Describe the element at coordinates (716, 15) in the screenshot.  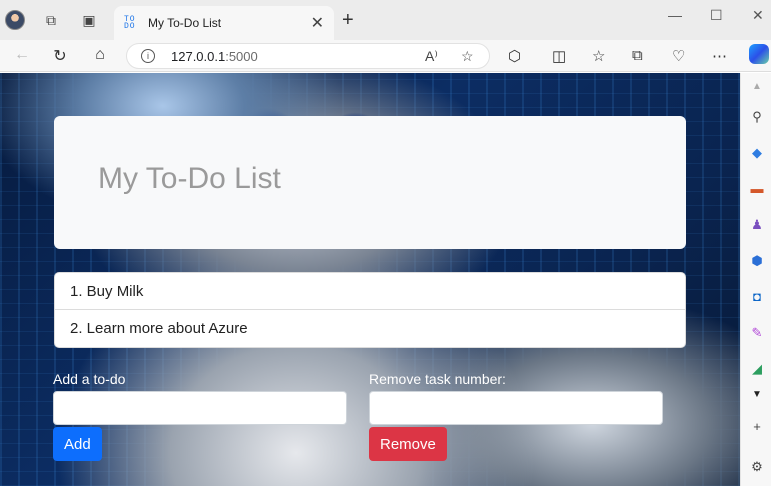
I see `maximize-icon: ☐` at that location.